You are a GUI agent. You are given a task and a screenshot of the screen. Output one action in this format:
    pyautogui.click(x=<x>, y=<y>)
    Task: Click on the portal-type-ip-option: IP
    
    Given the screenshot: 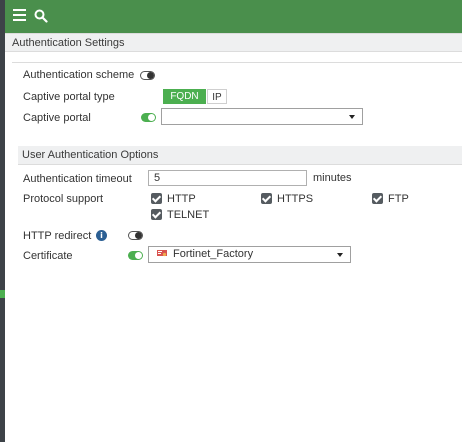 What is the action you would take?
    pyautogui.click(x=217, y=96)
    